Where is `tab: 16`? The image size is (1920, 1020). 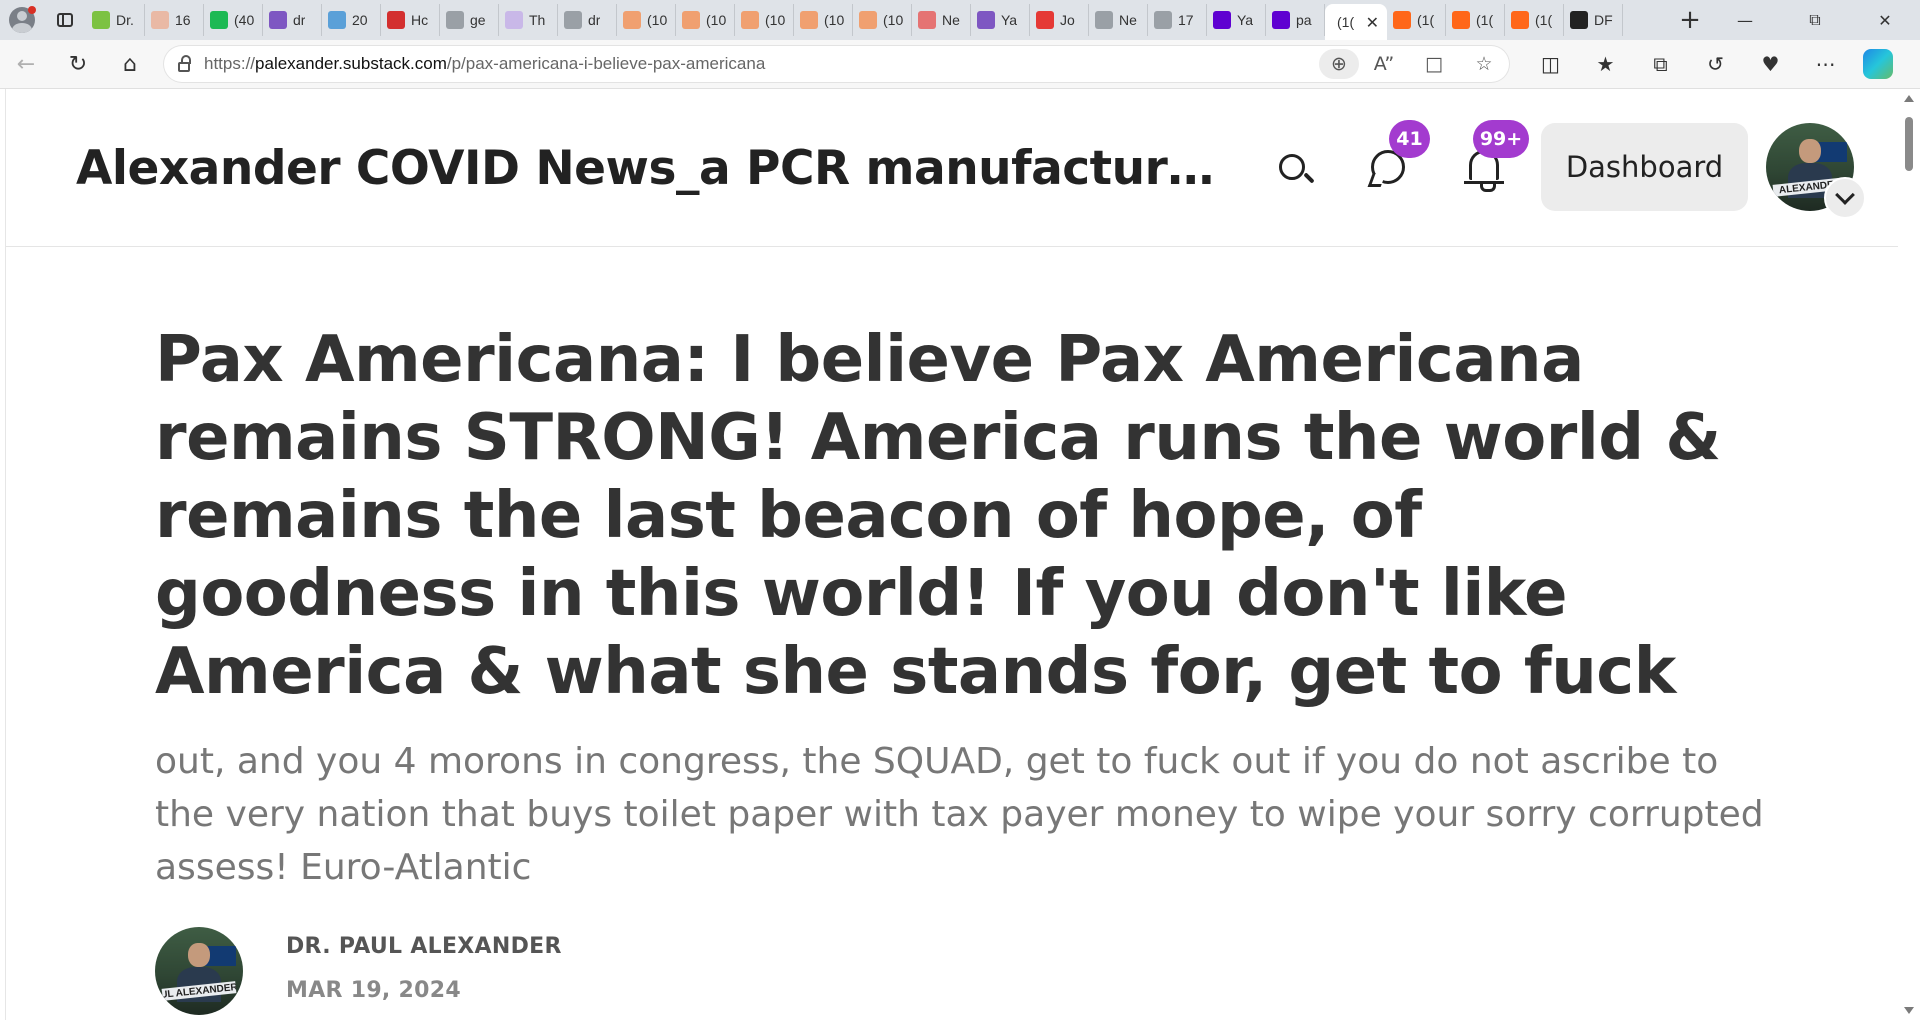 tab: 16 is located at coordinates (174, 20).